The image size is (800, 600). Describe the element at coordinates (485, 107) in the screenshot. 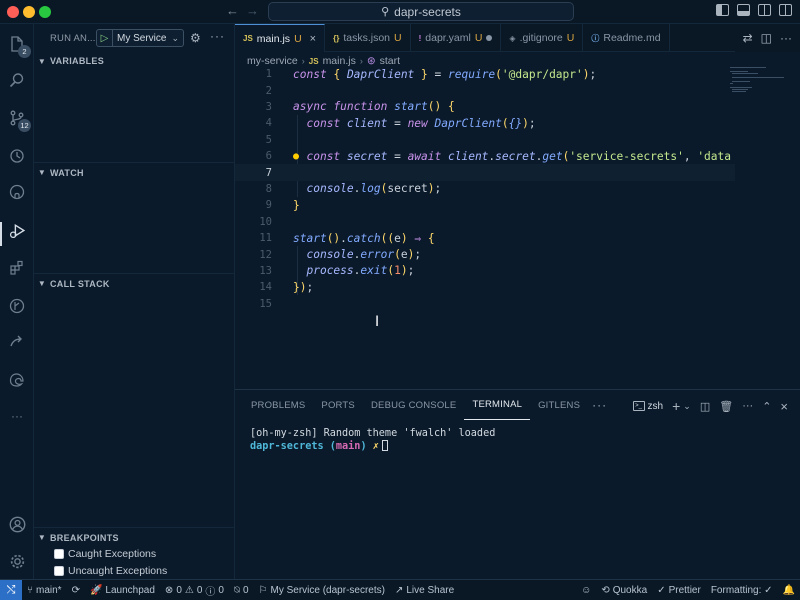

I see `code-line: 3 async function start() {` at that location.